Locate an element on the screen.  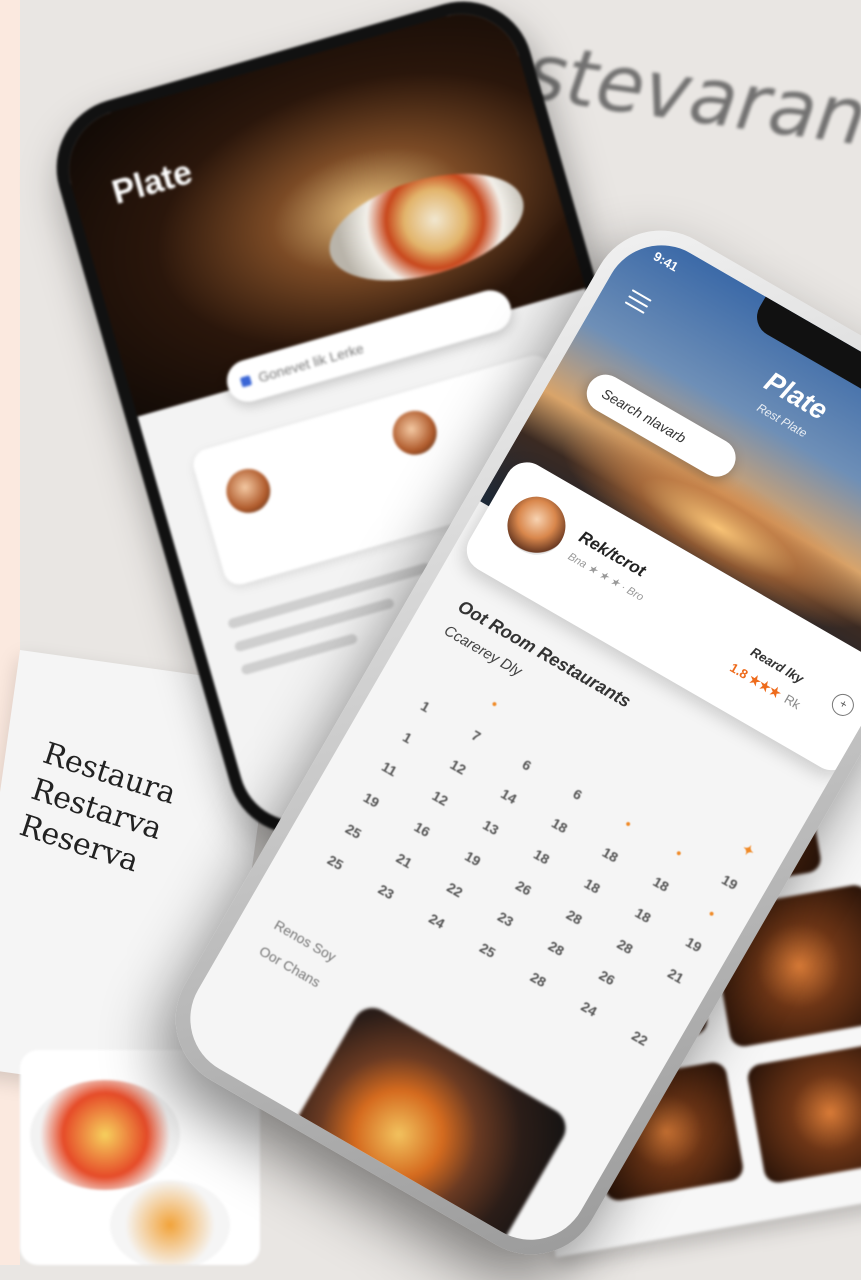
calendar-day: 16 is located at coordinates (422, 829).